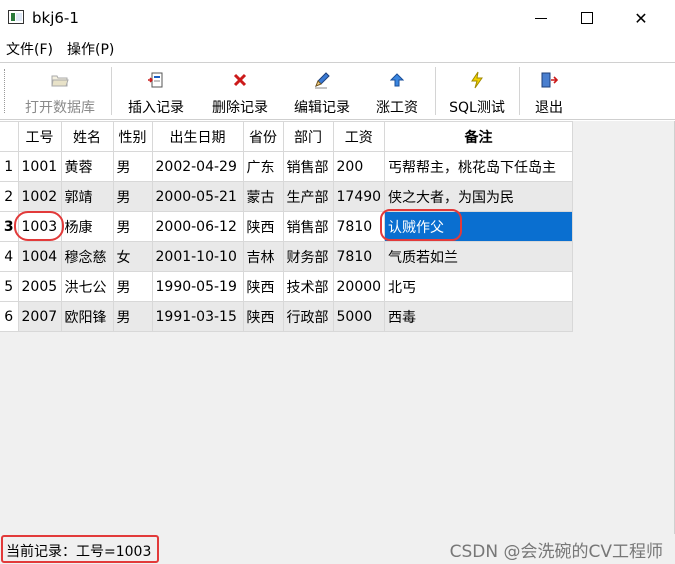  I want to click on table-cell: 17490, so click(359, 196).